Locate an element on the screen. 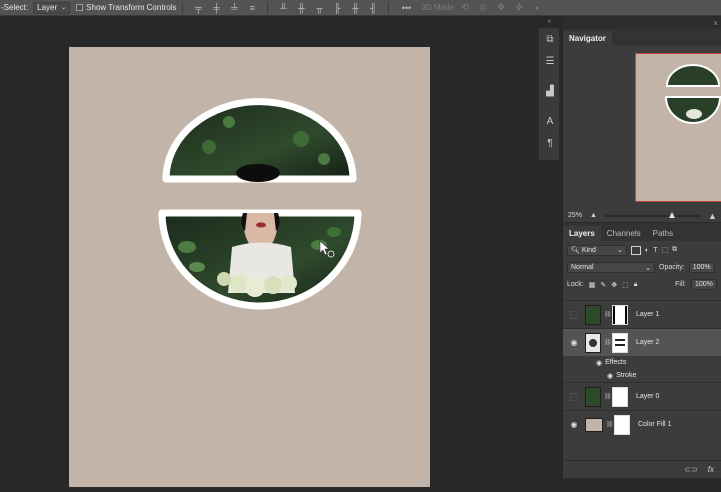 This screenshot has width=721, height=492. distribute-left-icon: ╟ is located at coordinates (337, 8).